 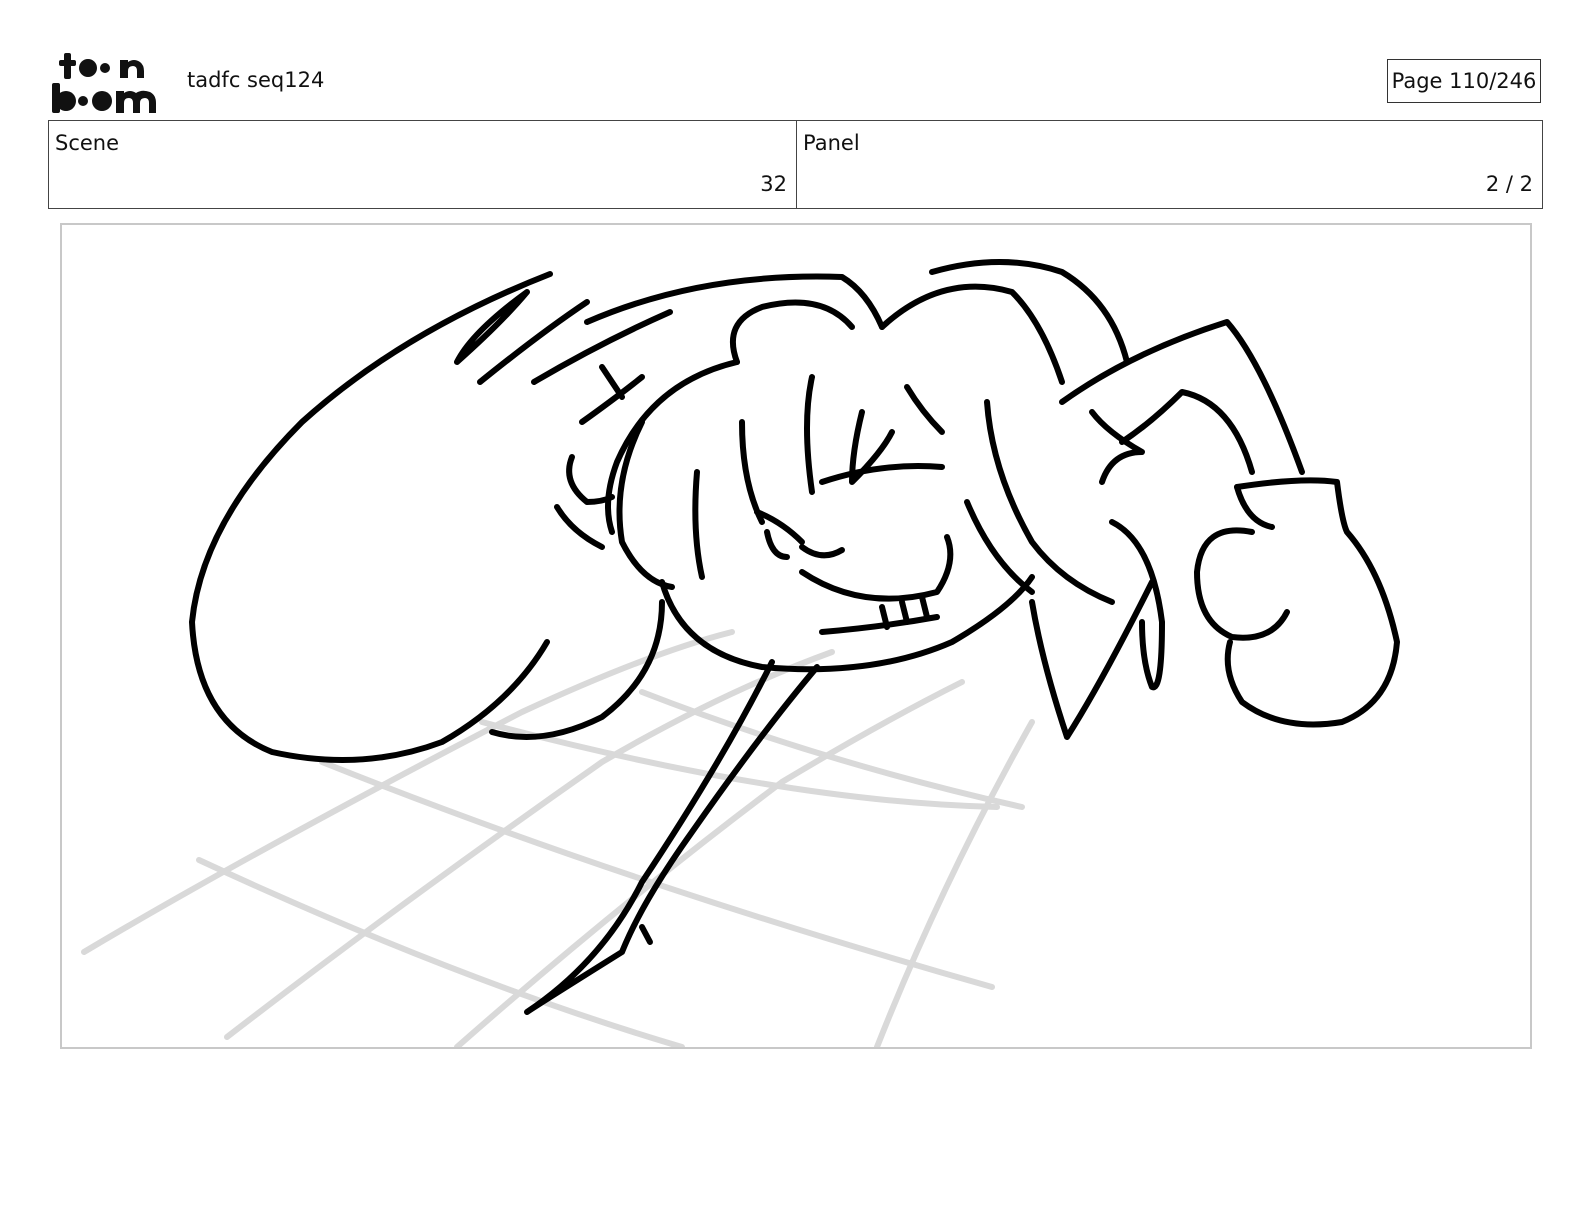 I want to click on page-indicator: Page 110/246, so click(x=1464, y=81).